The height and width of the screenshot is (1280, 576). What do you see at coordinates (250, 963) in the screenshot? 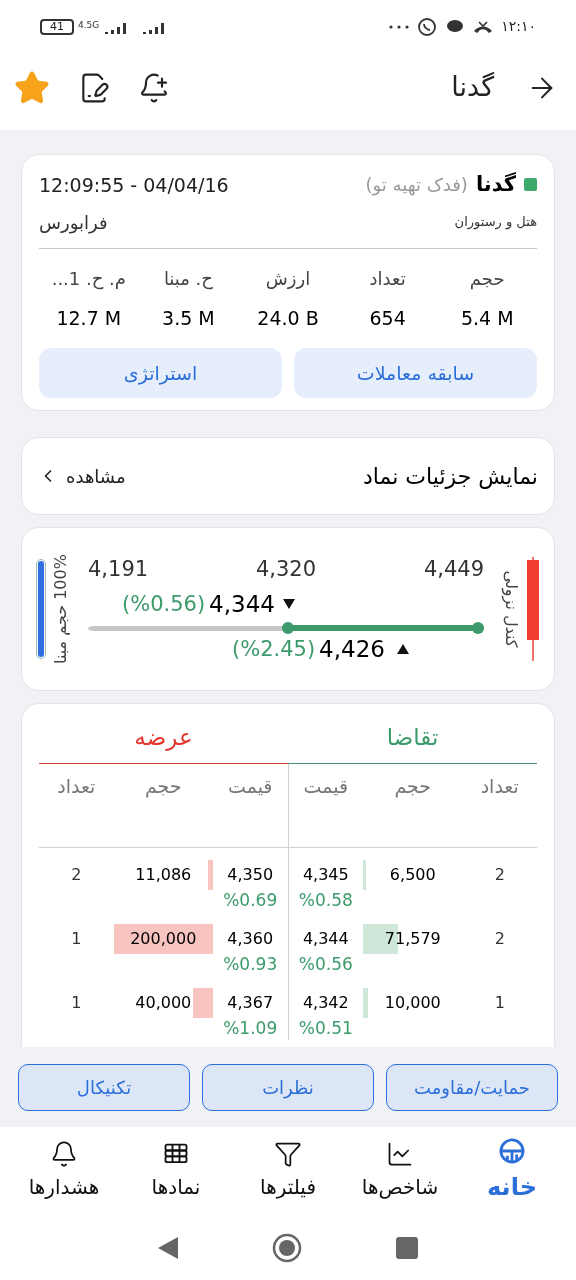
I see `price-change: %0.93` at bounding box center [250, 963].